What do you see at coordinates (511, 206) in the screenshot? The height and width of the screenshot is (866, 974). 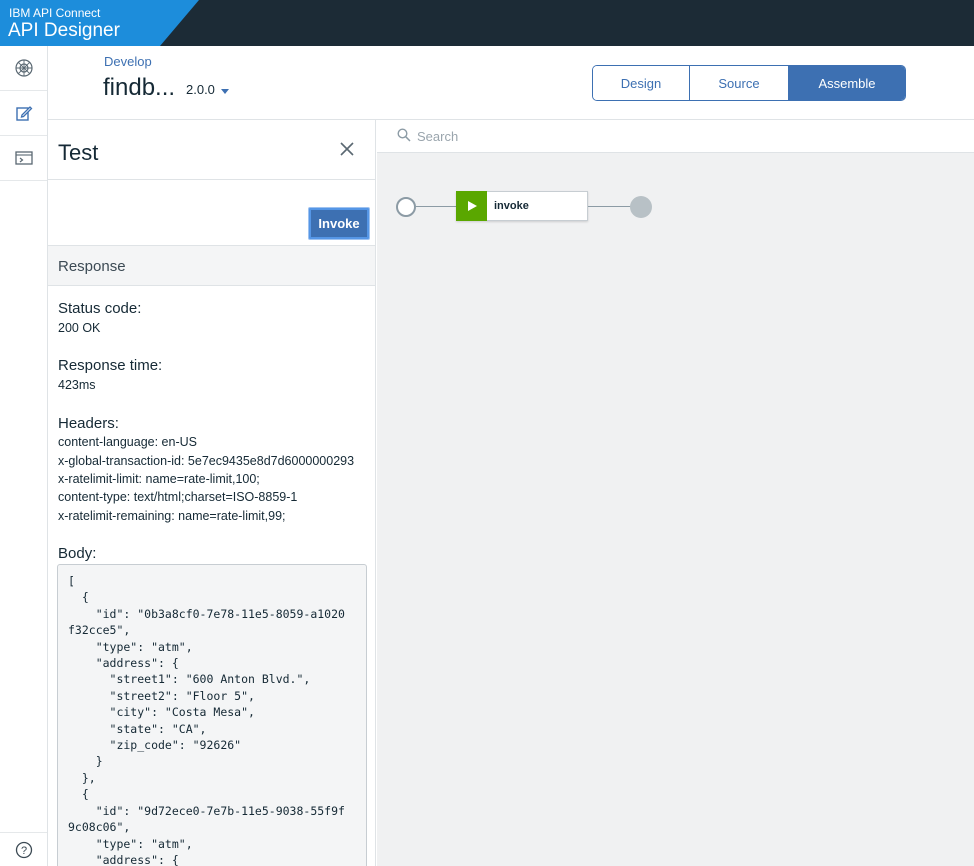 I see `policy-label: invoke` at bounding box center [511, 206].